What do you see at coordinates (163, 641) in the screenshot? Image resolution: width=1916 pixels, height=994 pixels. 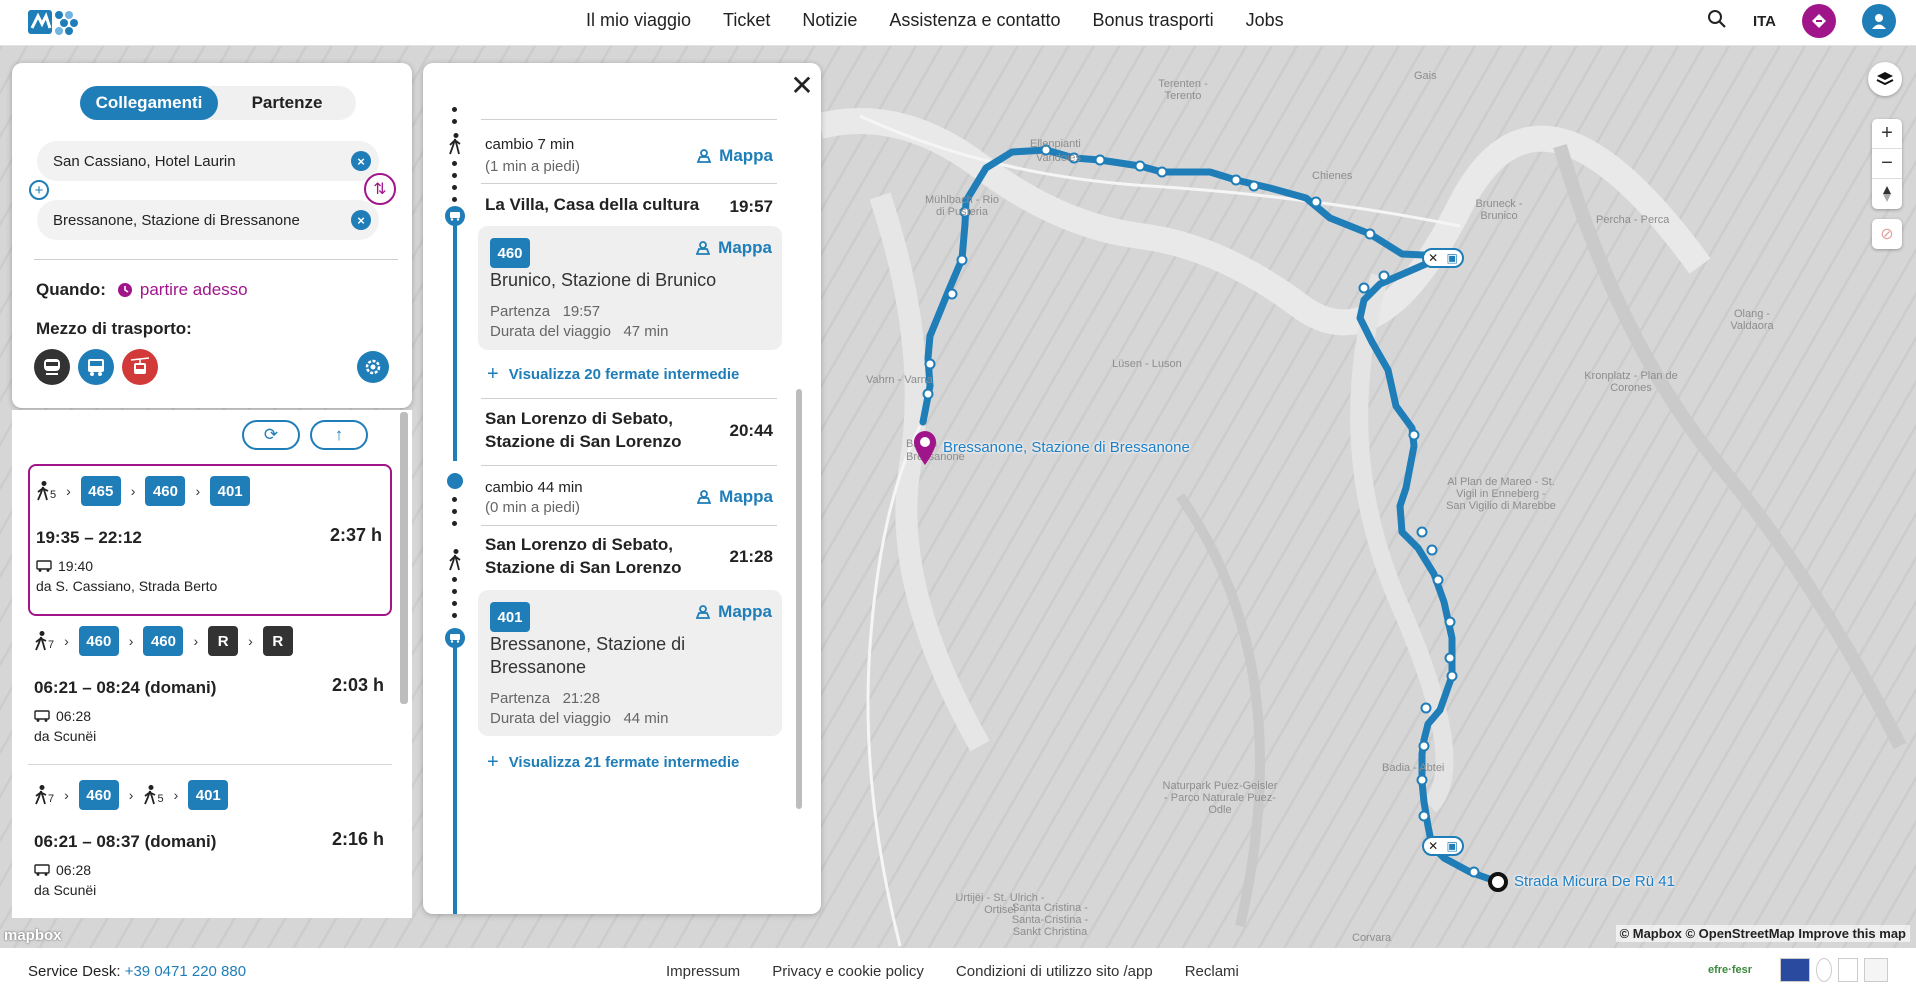 I see `line-chain: 7 › 460 › 460 › R › R` at bounding box center [163, 641].